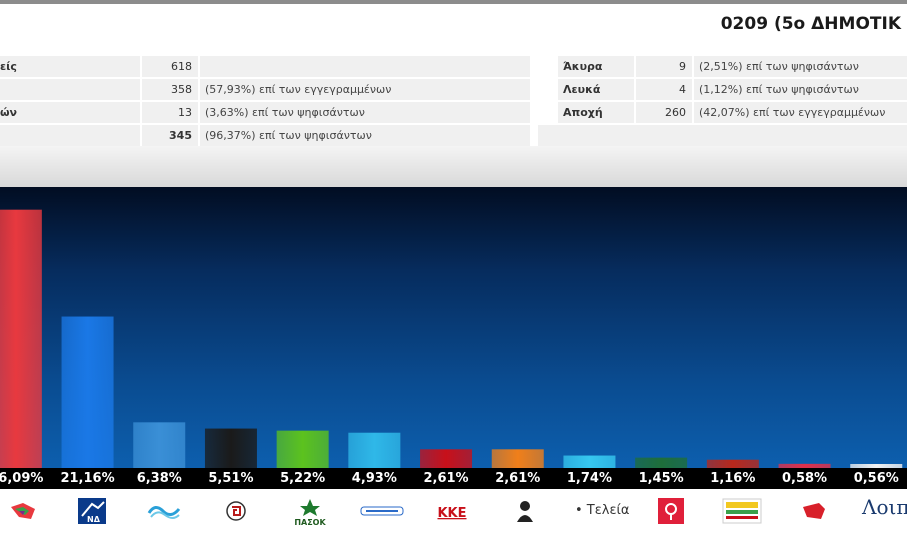  Describe the element at coordinates (365, 112) in the screenshot. I see `stats-desc: (3,63%) επί των ψηφισάντων` at that location.